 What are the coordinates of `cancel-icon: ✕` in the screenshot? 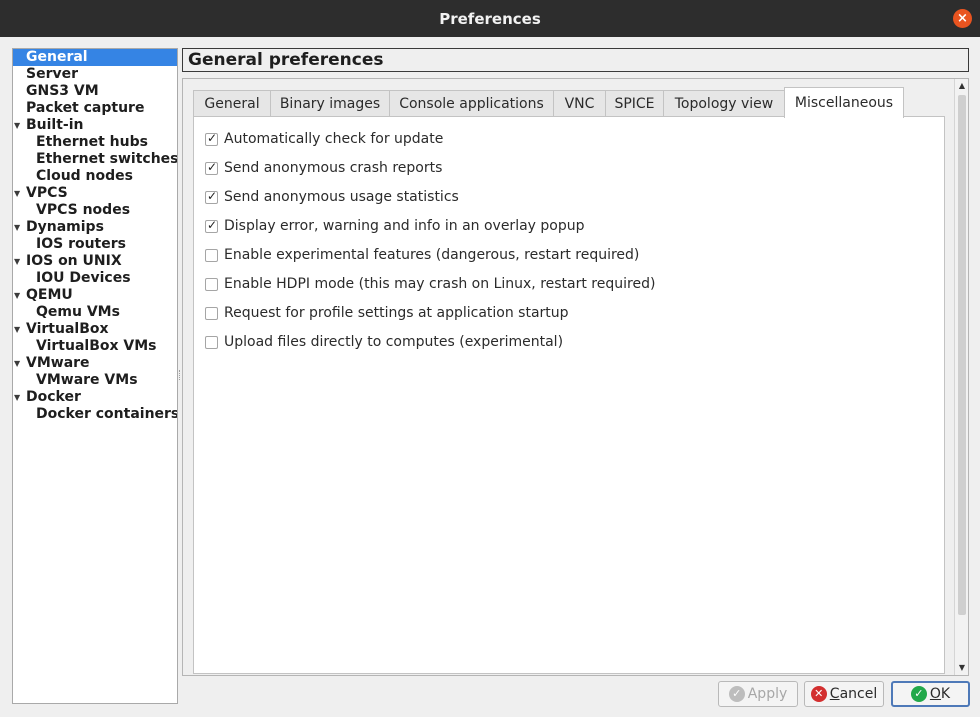 It's located at (818, 694).